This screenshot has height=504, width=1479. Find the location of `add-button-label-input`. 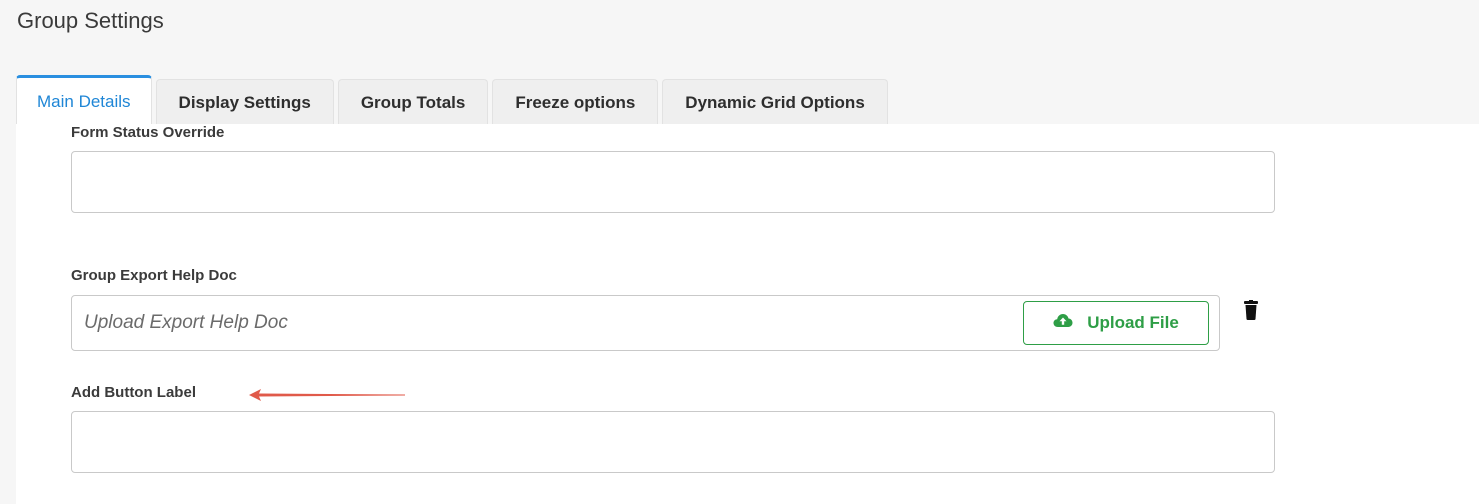

add-button-label-input is located at coordinates (673, 442).